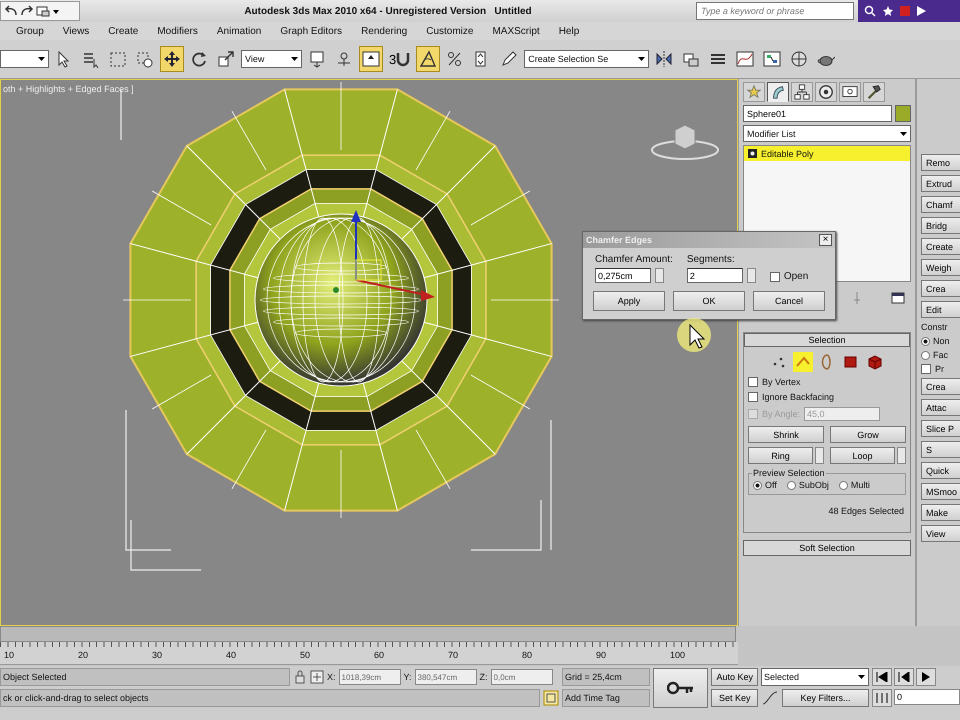 The image size is (960, 720). What do you see at coordinates (825, 240) in the screenshot?
I see `close-button: ×` at bounding box center [825, 240].